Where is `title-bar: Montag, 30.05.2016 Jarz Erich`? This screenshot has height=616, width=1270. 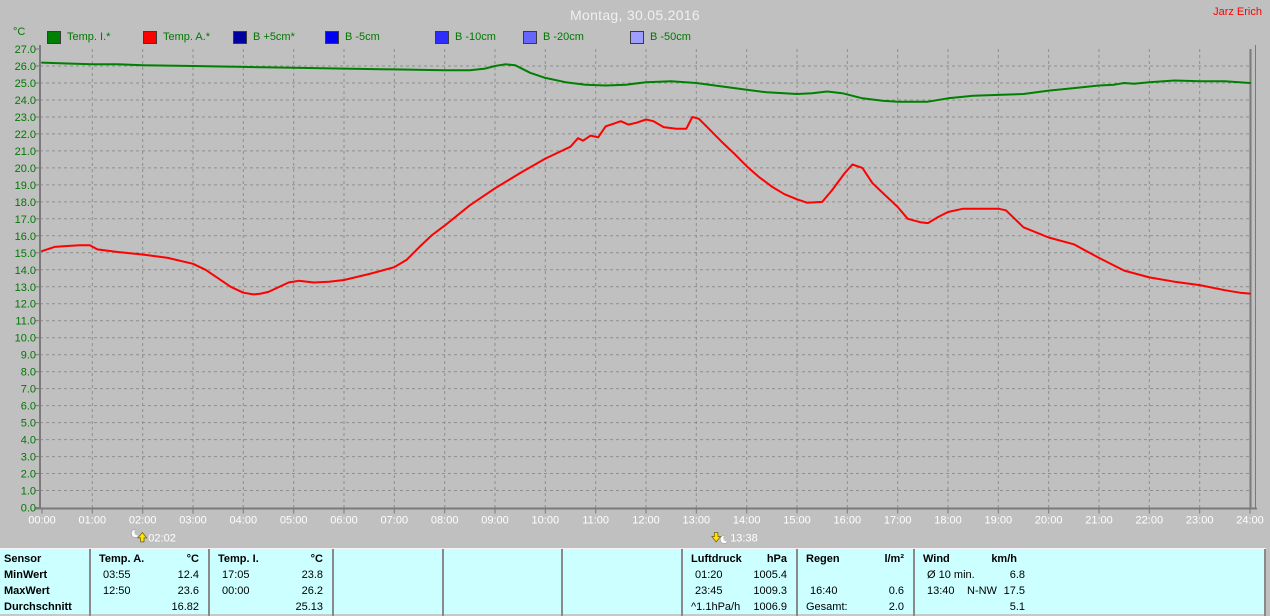 title-bar: Montag, 30.05.2016 Jarz Erich is located at coordinates (635, 13).